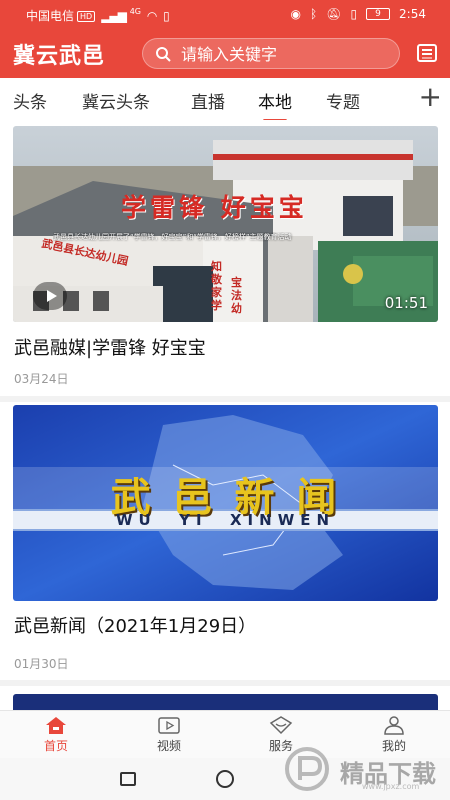 This screenshot has width=450, height=800. Describe the element at coordinates (343, 100) in the screenshot. I see `tab-topics: 专题` at that location.